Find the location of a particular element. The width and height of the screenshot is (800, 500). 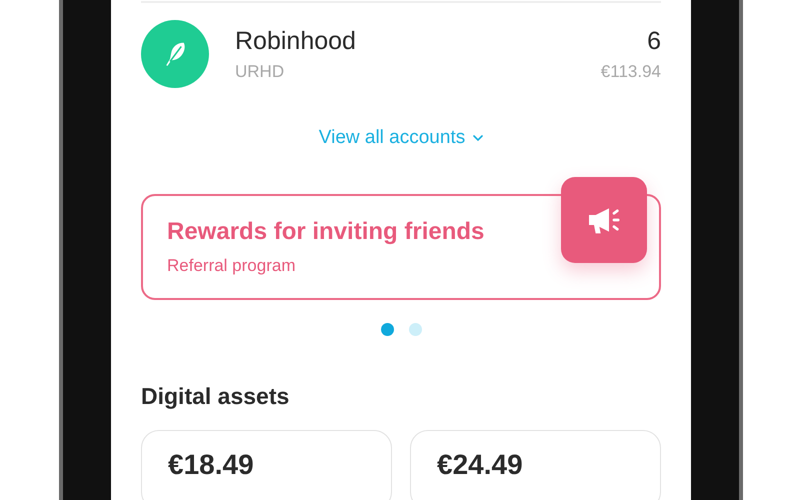

account-ticker: URHD is located at coordinates (260, 72).